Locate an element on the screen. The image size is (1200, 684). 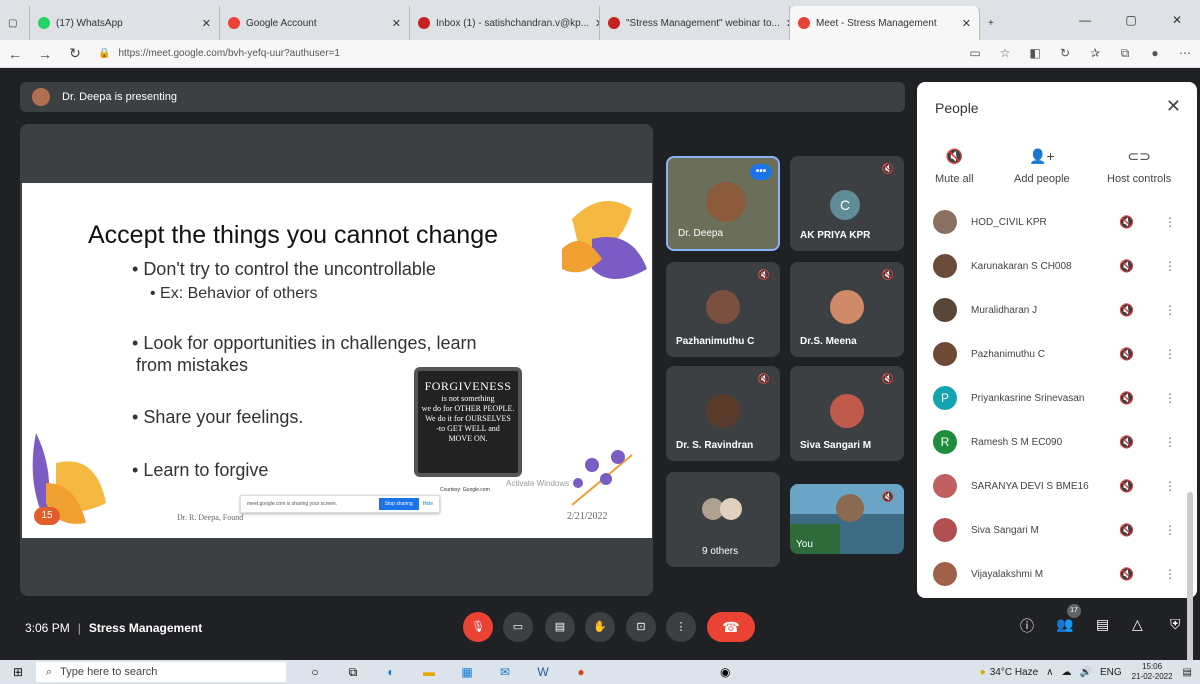
volume-icon: 🔊 is located at coordinates (1086, 672).